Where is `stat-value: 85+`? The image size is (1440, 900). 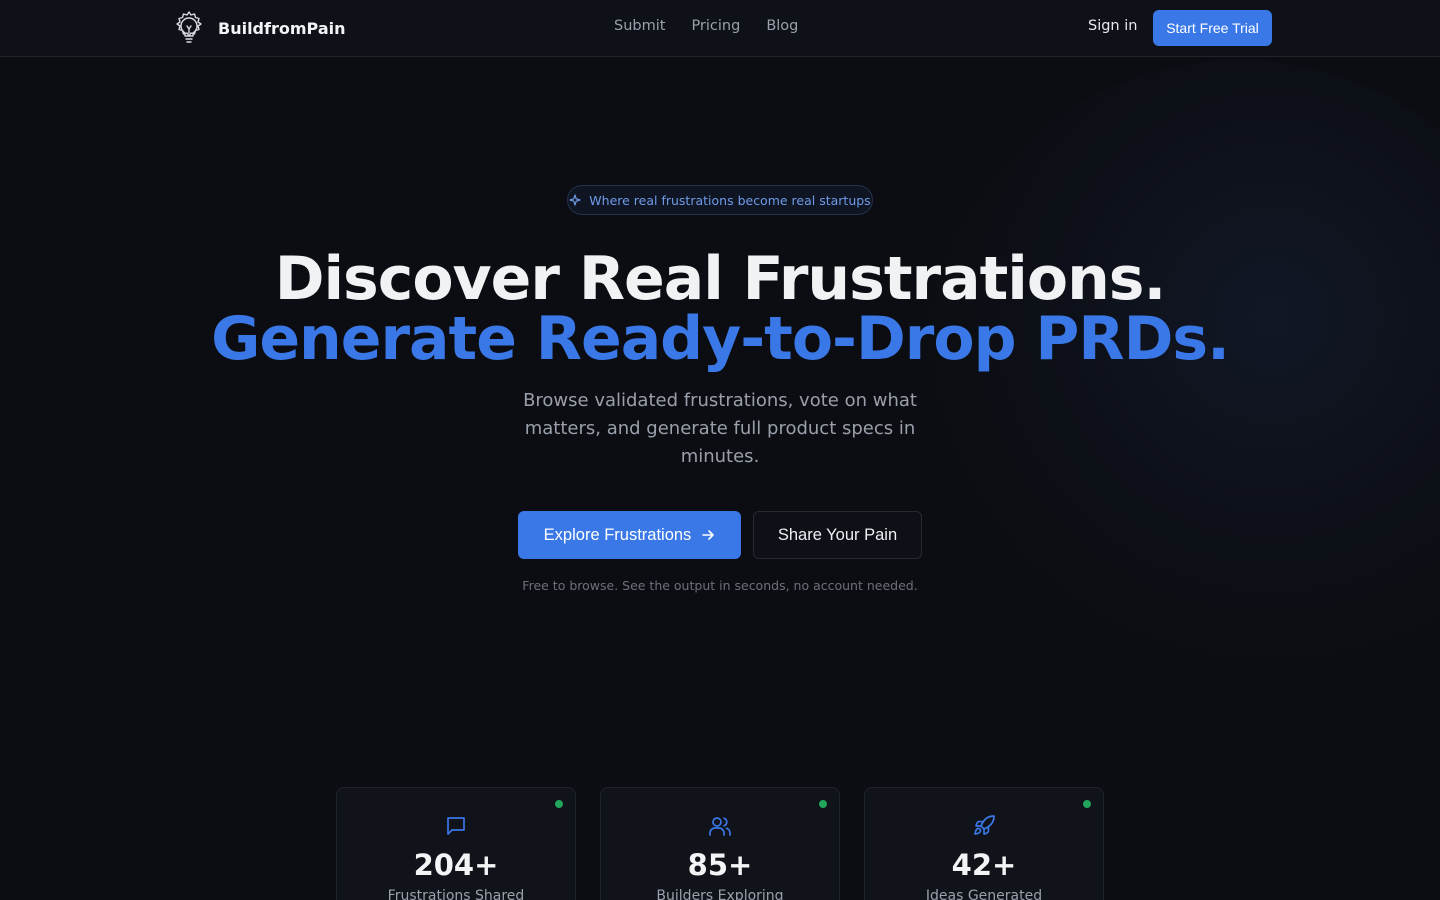
stat-value: 85+ is located at coordinates (720, 865).